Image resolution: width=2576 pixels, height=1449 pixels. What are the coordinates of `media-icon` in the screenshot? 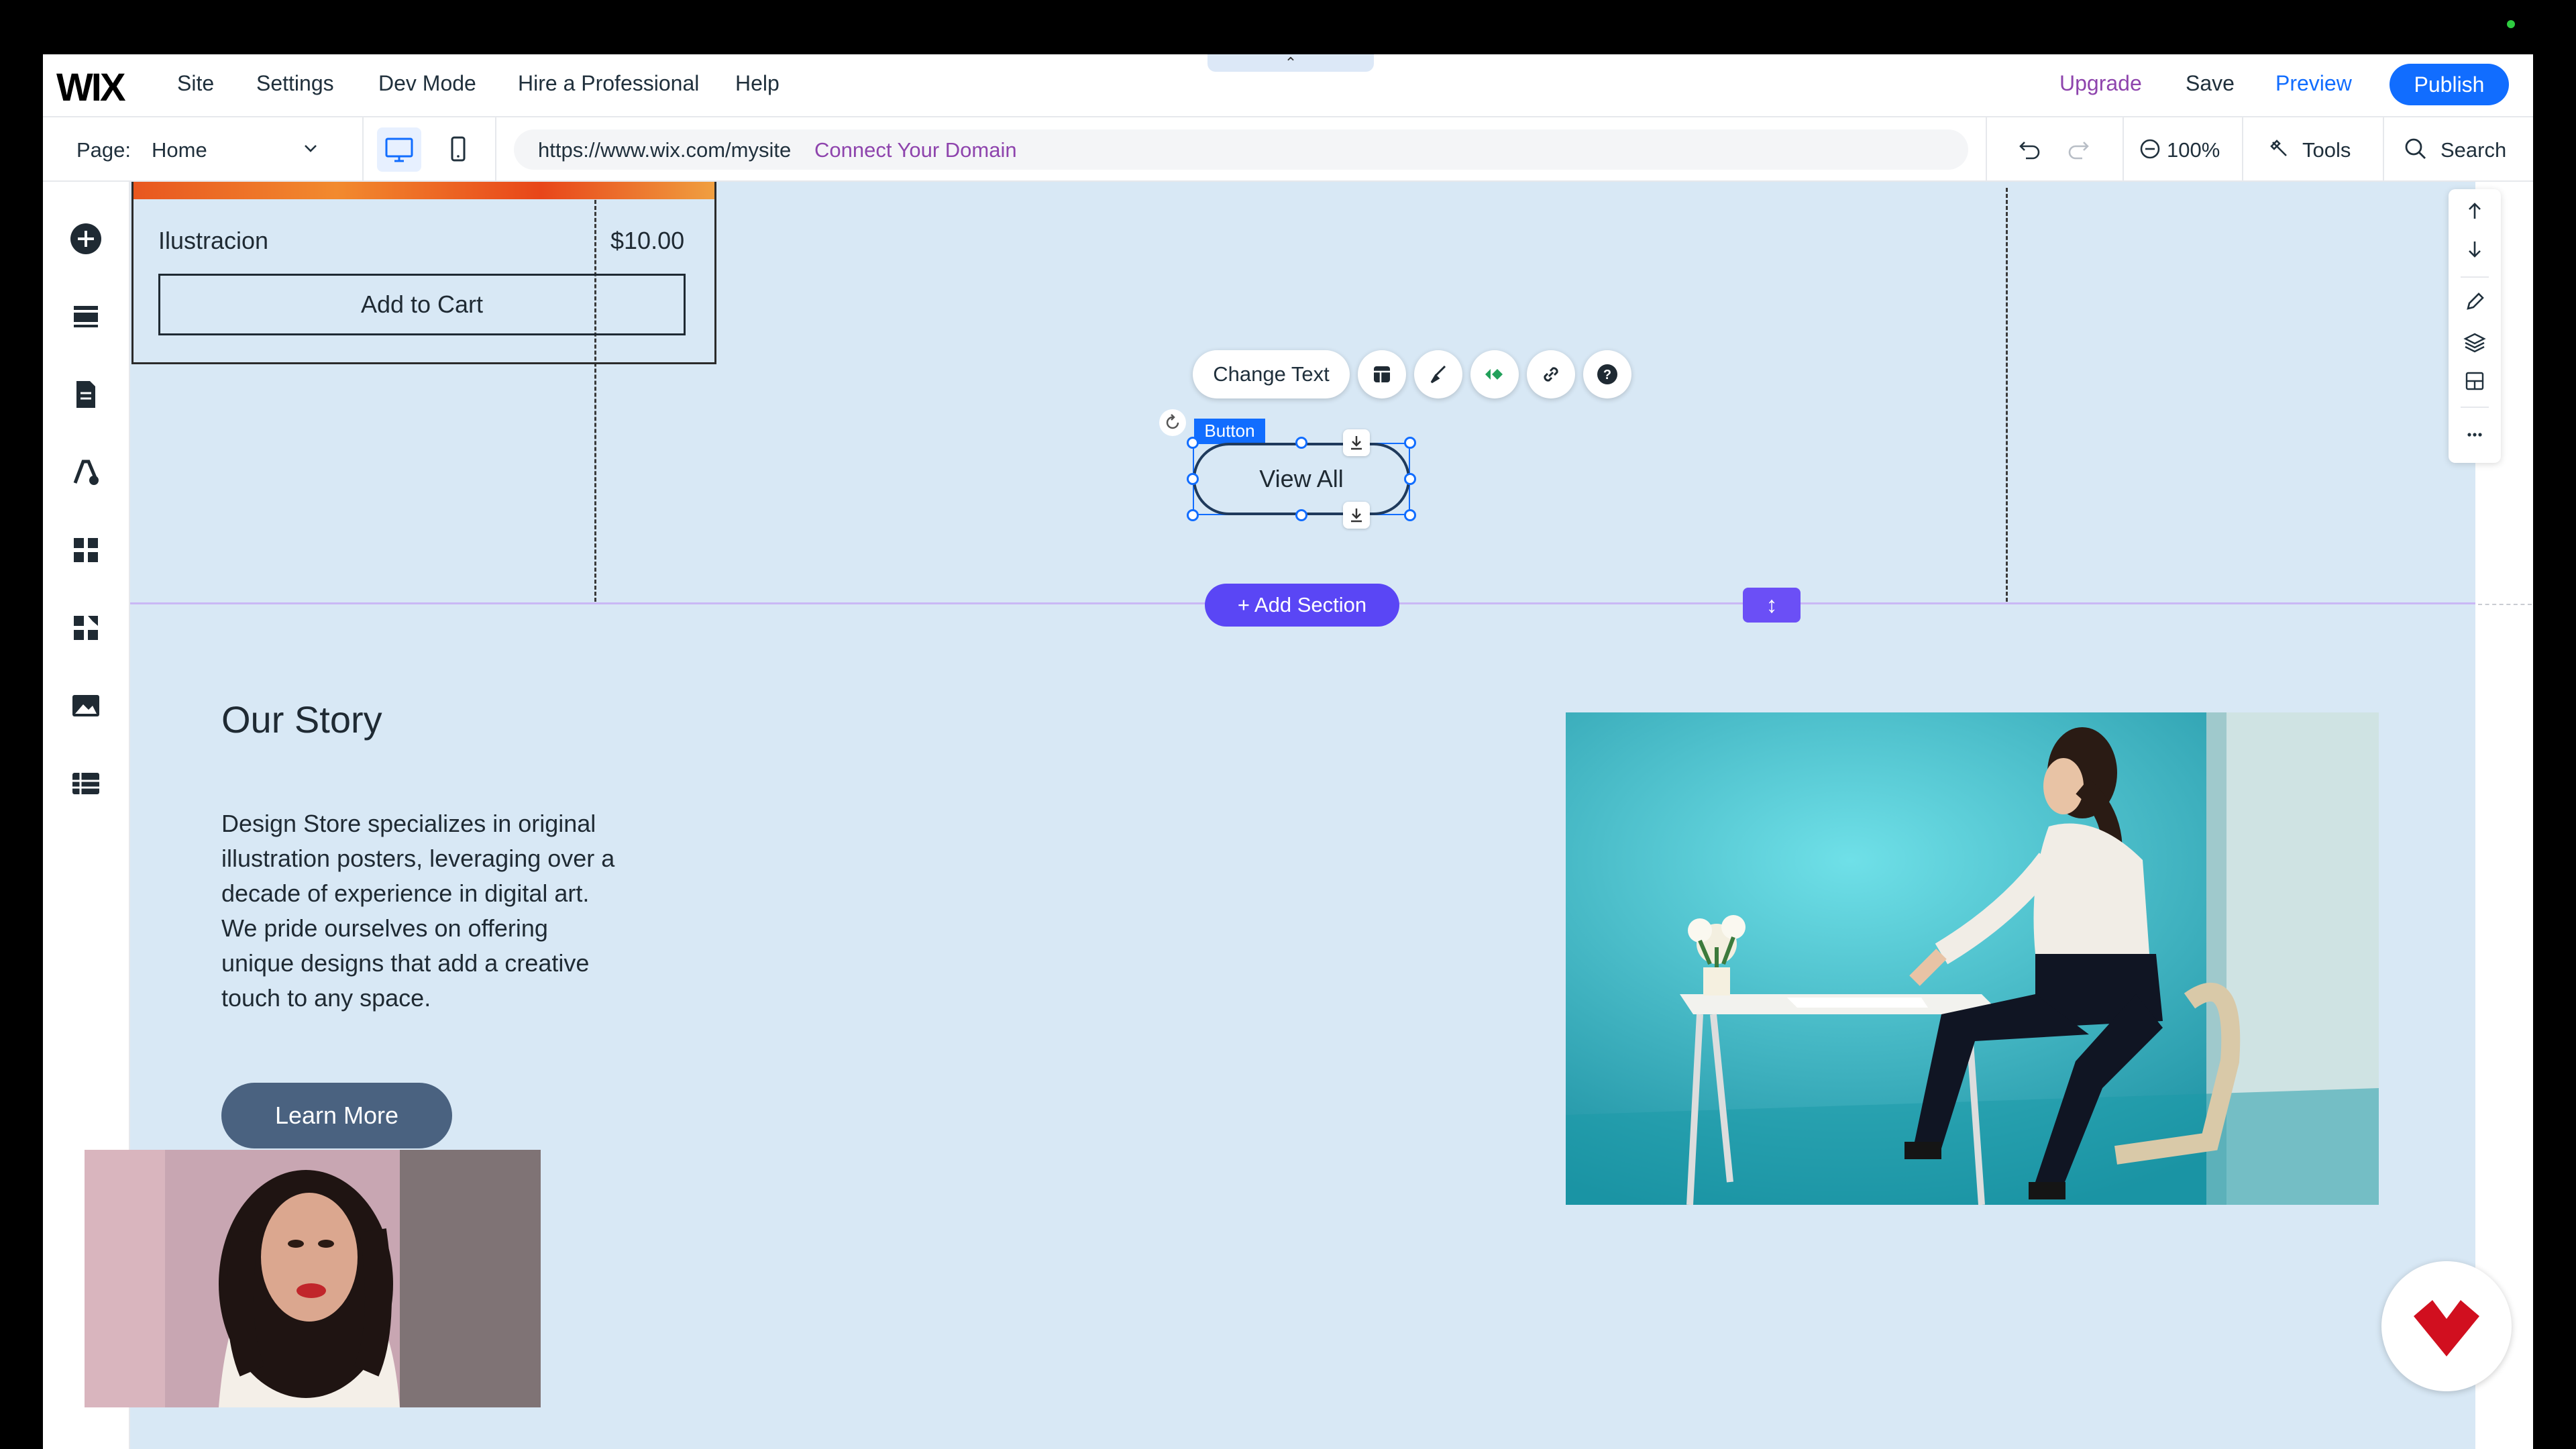 It's located at (85, 705).